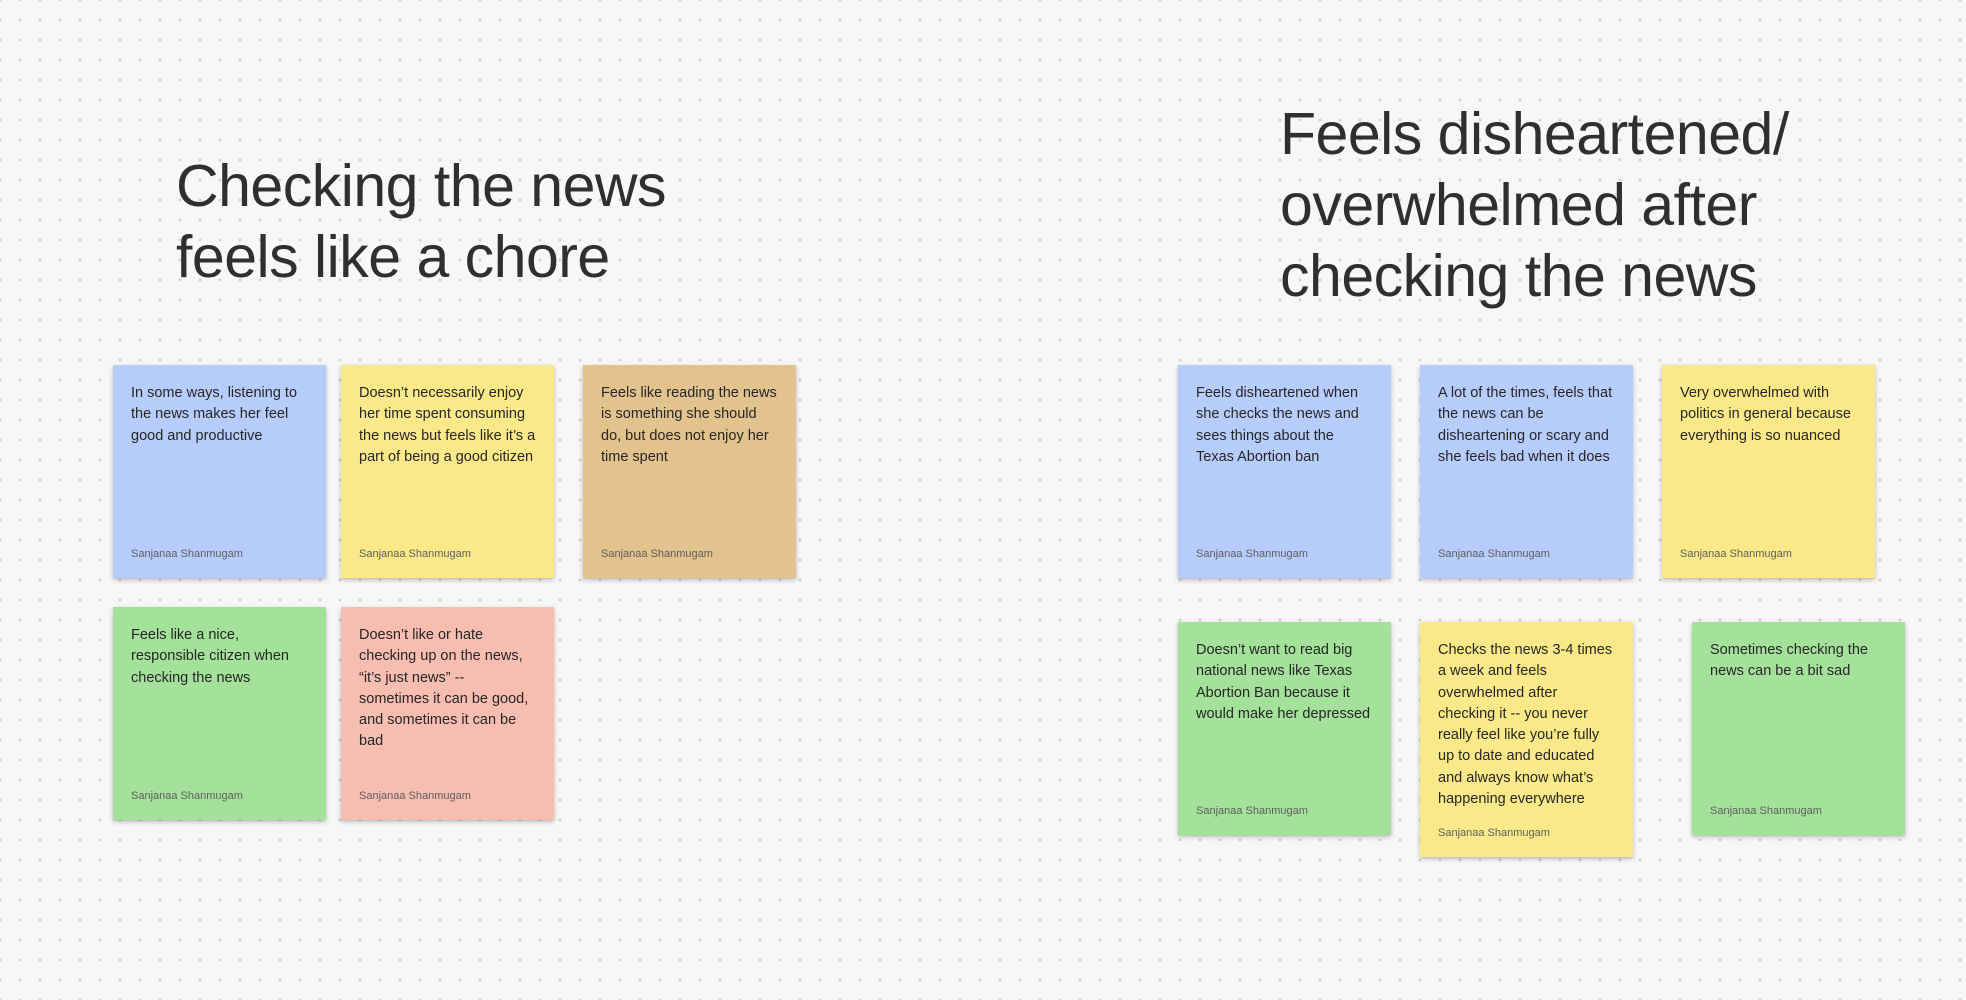  Describe the element at coordinates (421, 222) in the screenshot. I see `cluster-heading-chore: Checking the news feels like a chore` at that location.